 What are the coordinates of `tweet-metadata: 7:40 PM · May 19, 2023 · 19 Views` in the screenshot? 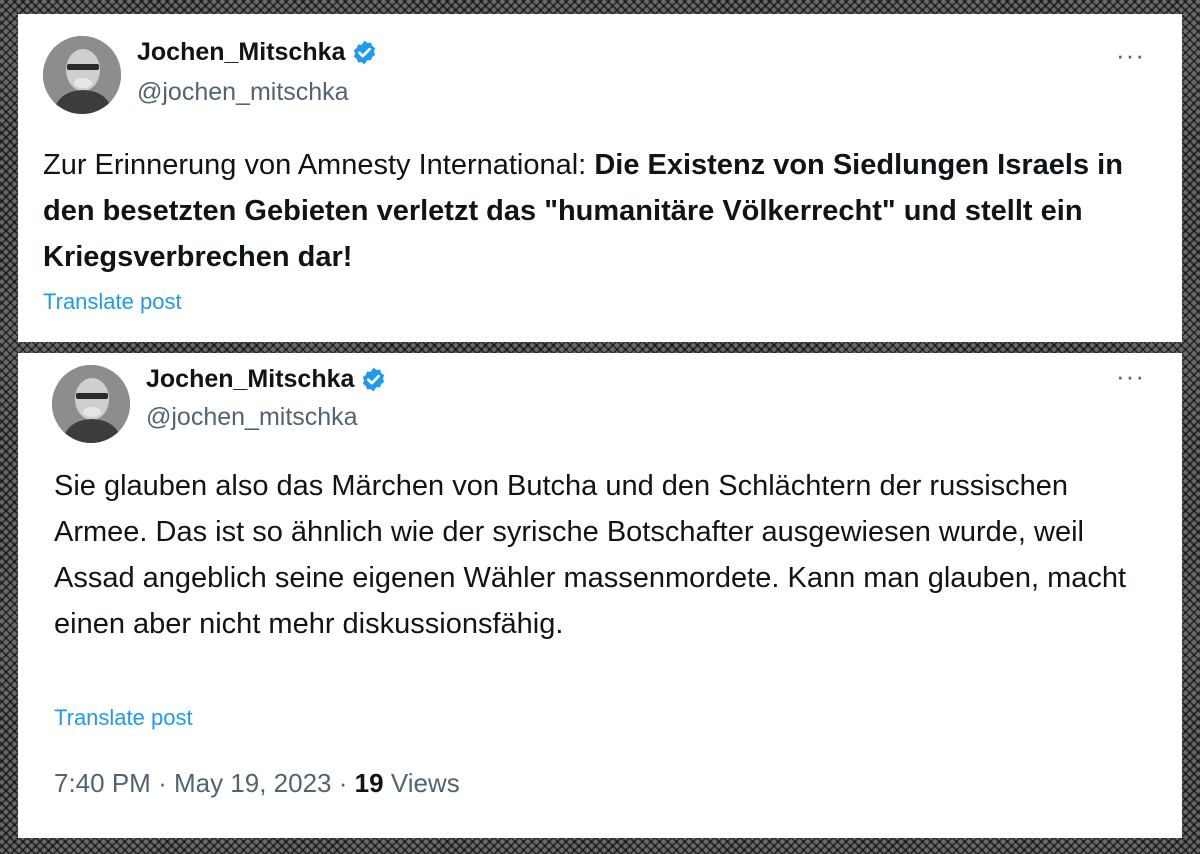 It's located at (257, 783).